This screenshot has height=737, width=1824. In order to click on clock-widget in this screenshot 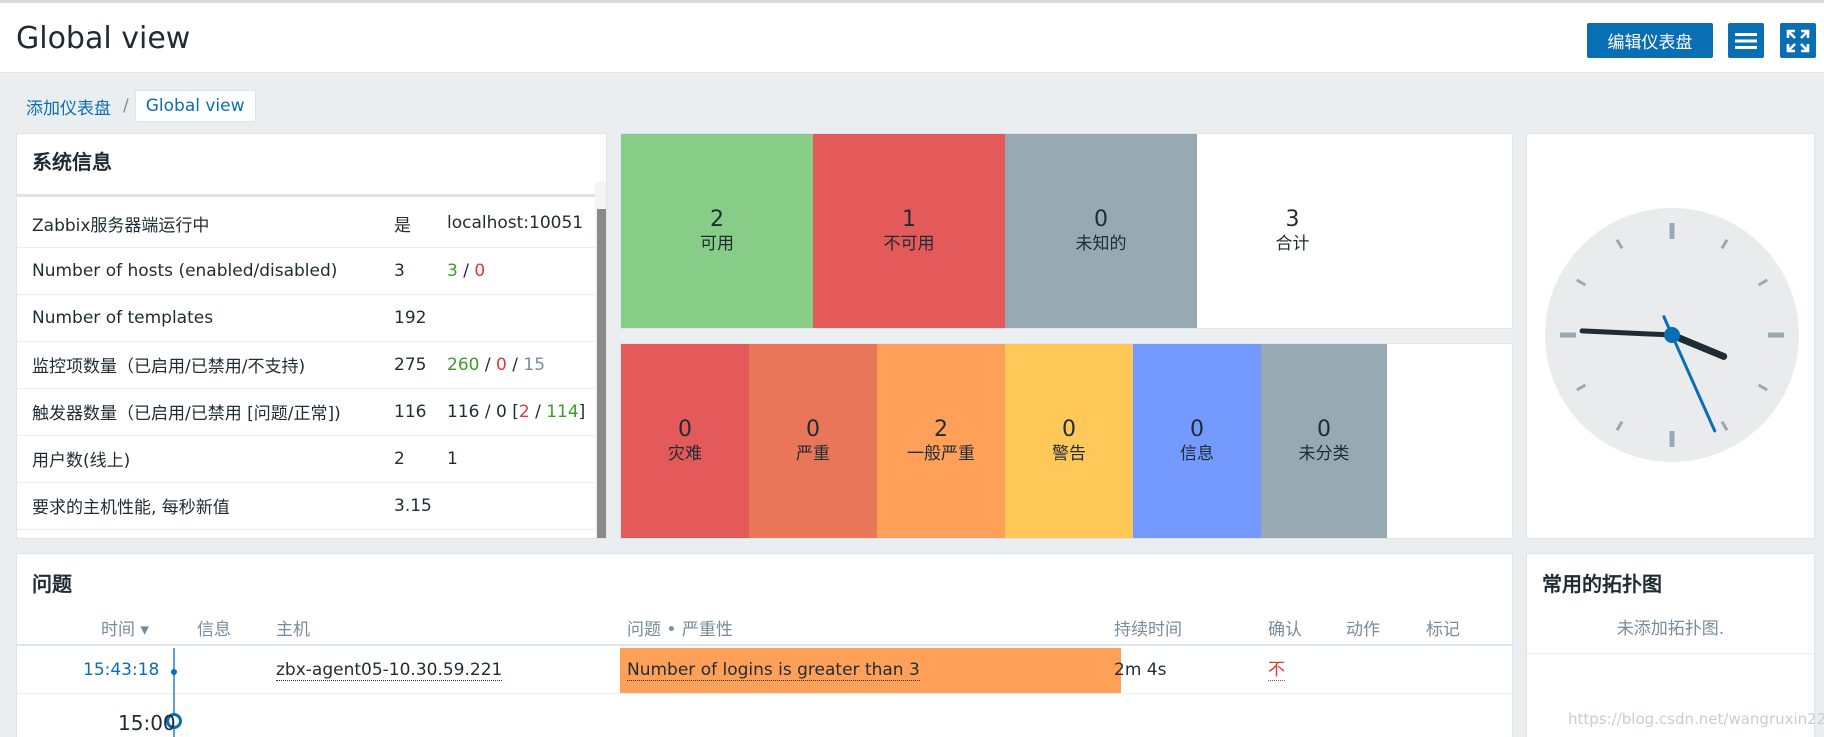, I will do `click(1670, 336)`.